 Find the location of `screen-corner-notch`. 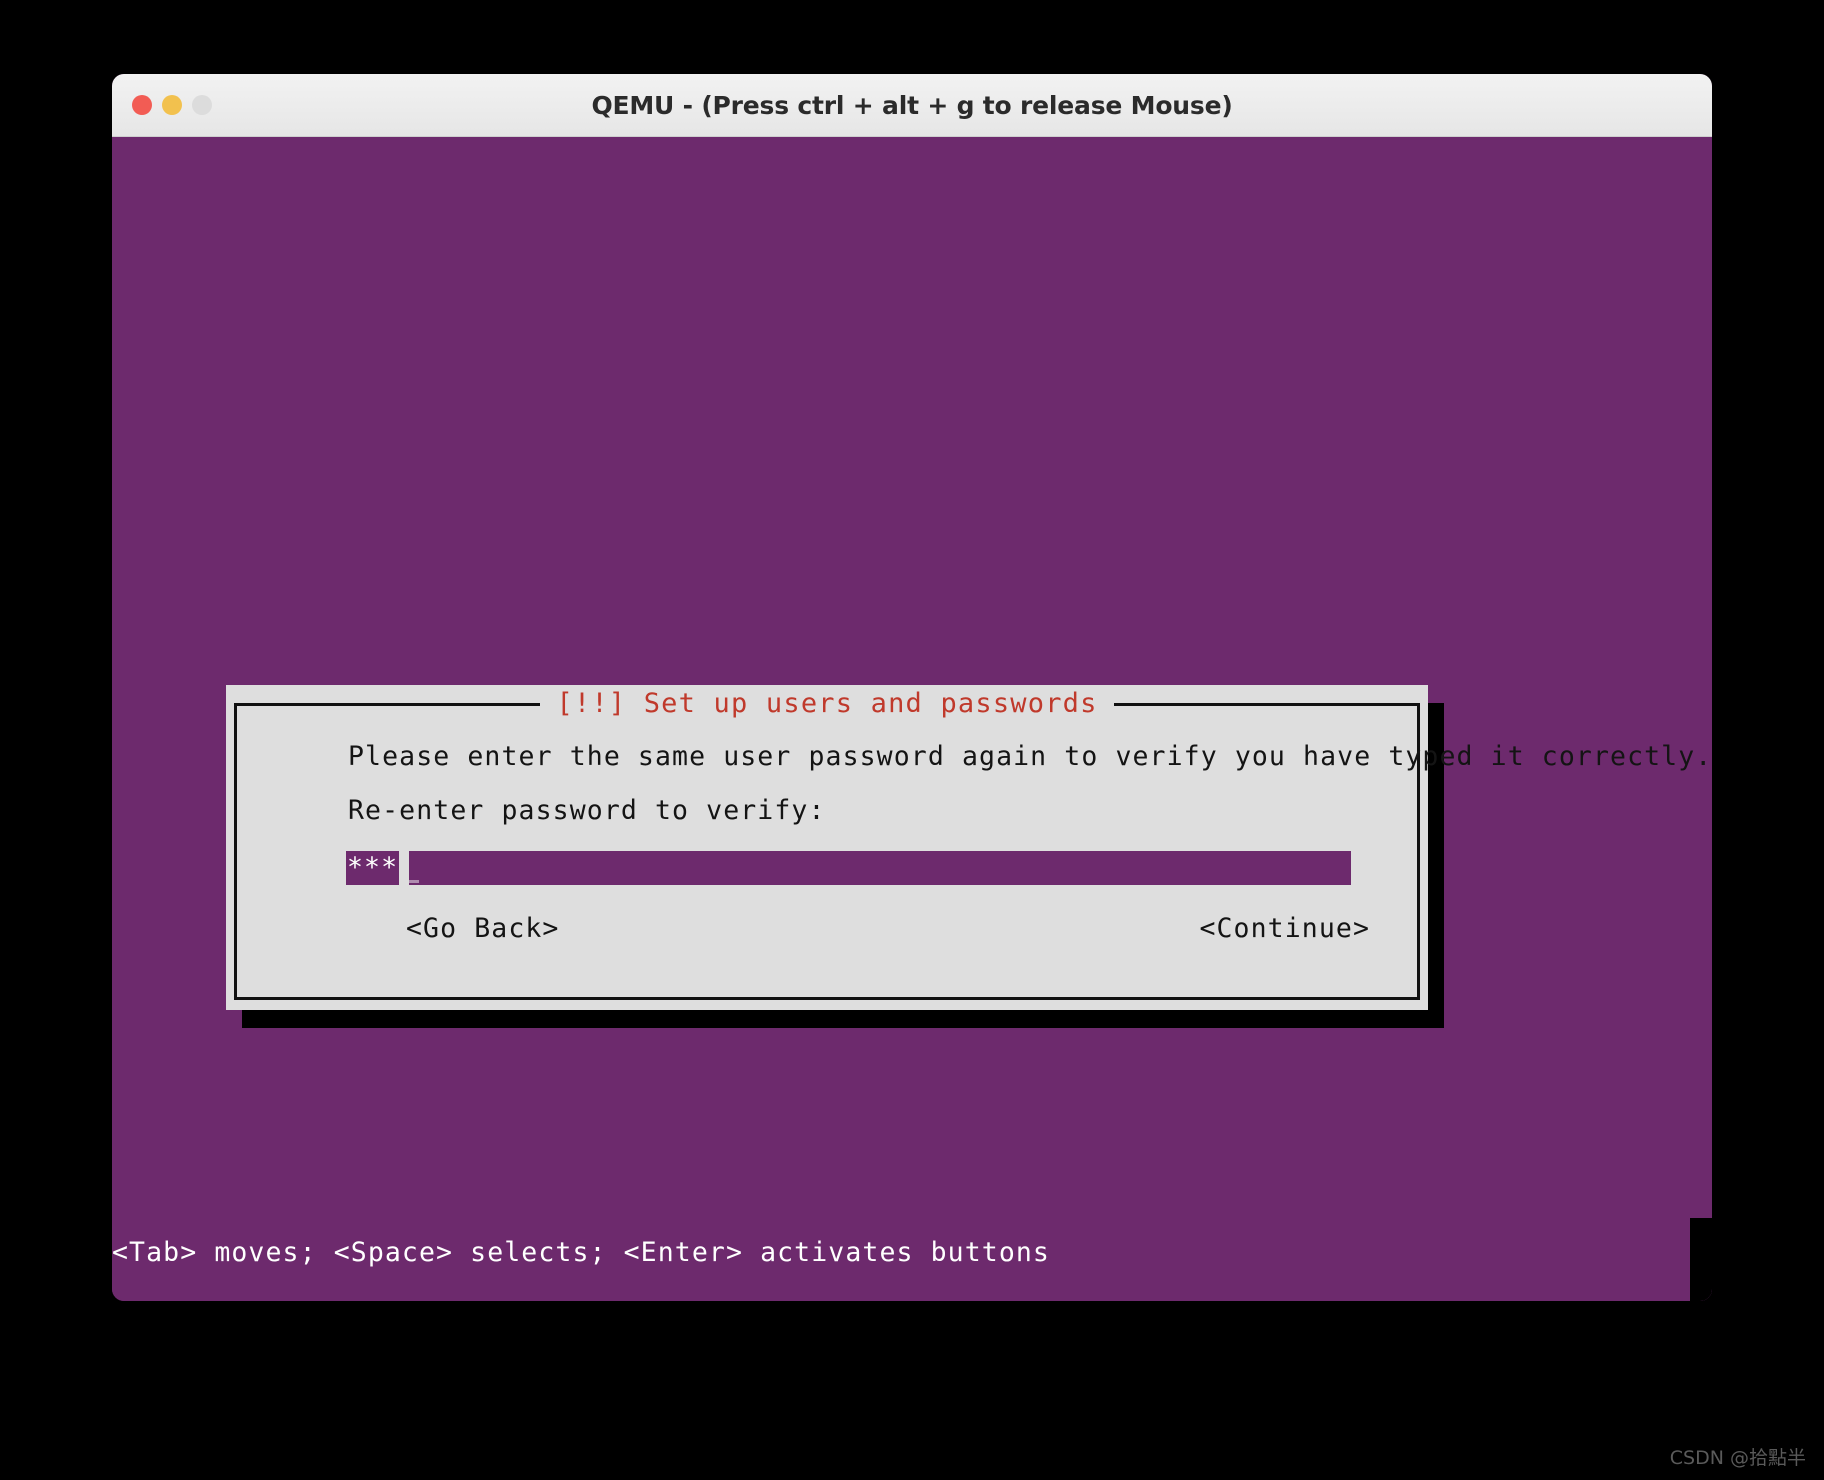

screen-corner-notch is located at coordinates (1701, 1259).